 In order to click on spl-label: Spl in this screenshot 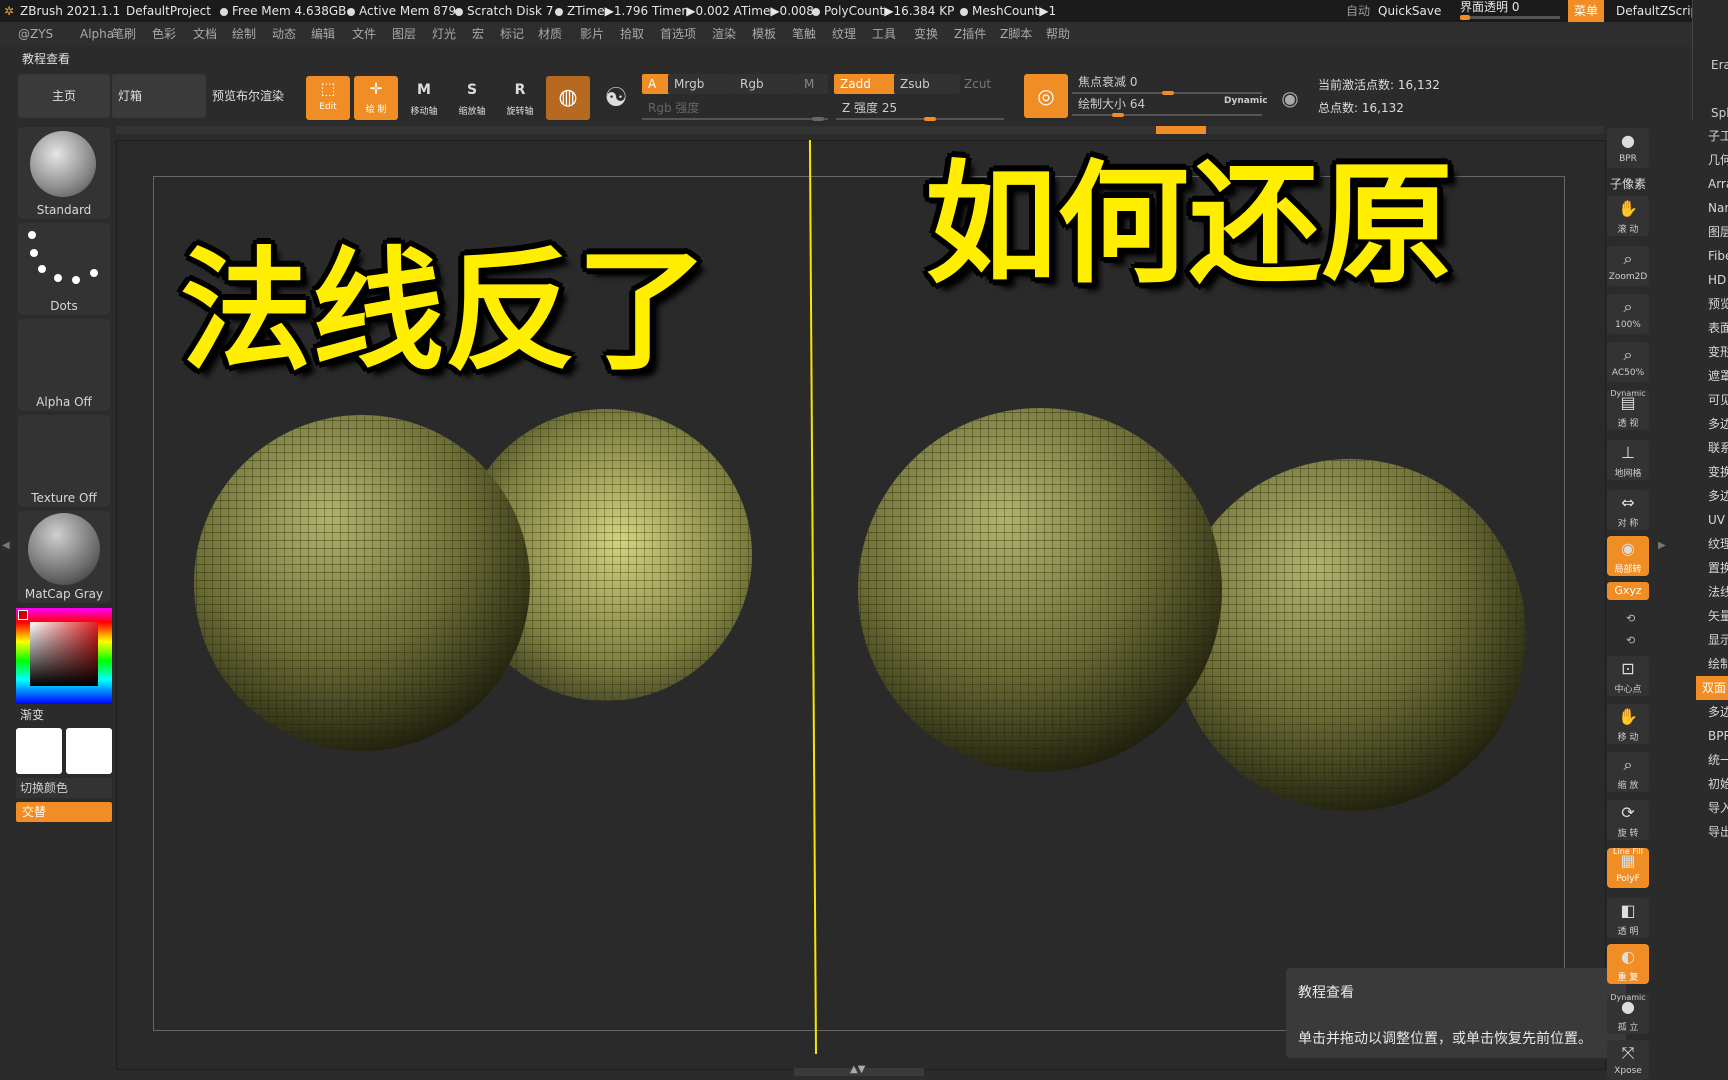, I will do `click(1719, 113)`.